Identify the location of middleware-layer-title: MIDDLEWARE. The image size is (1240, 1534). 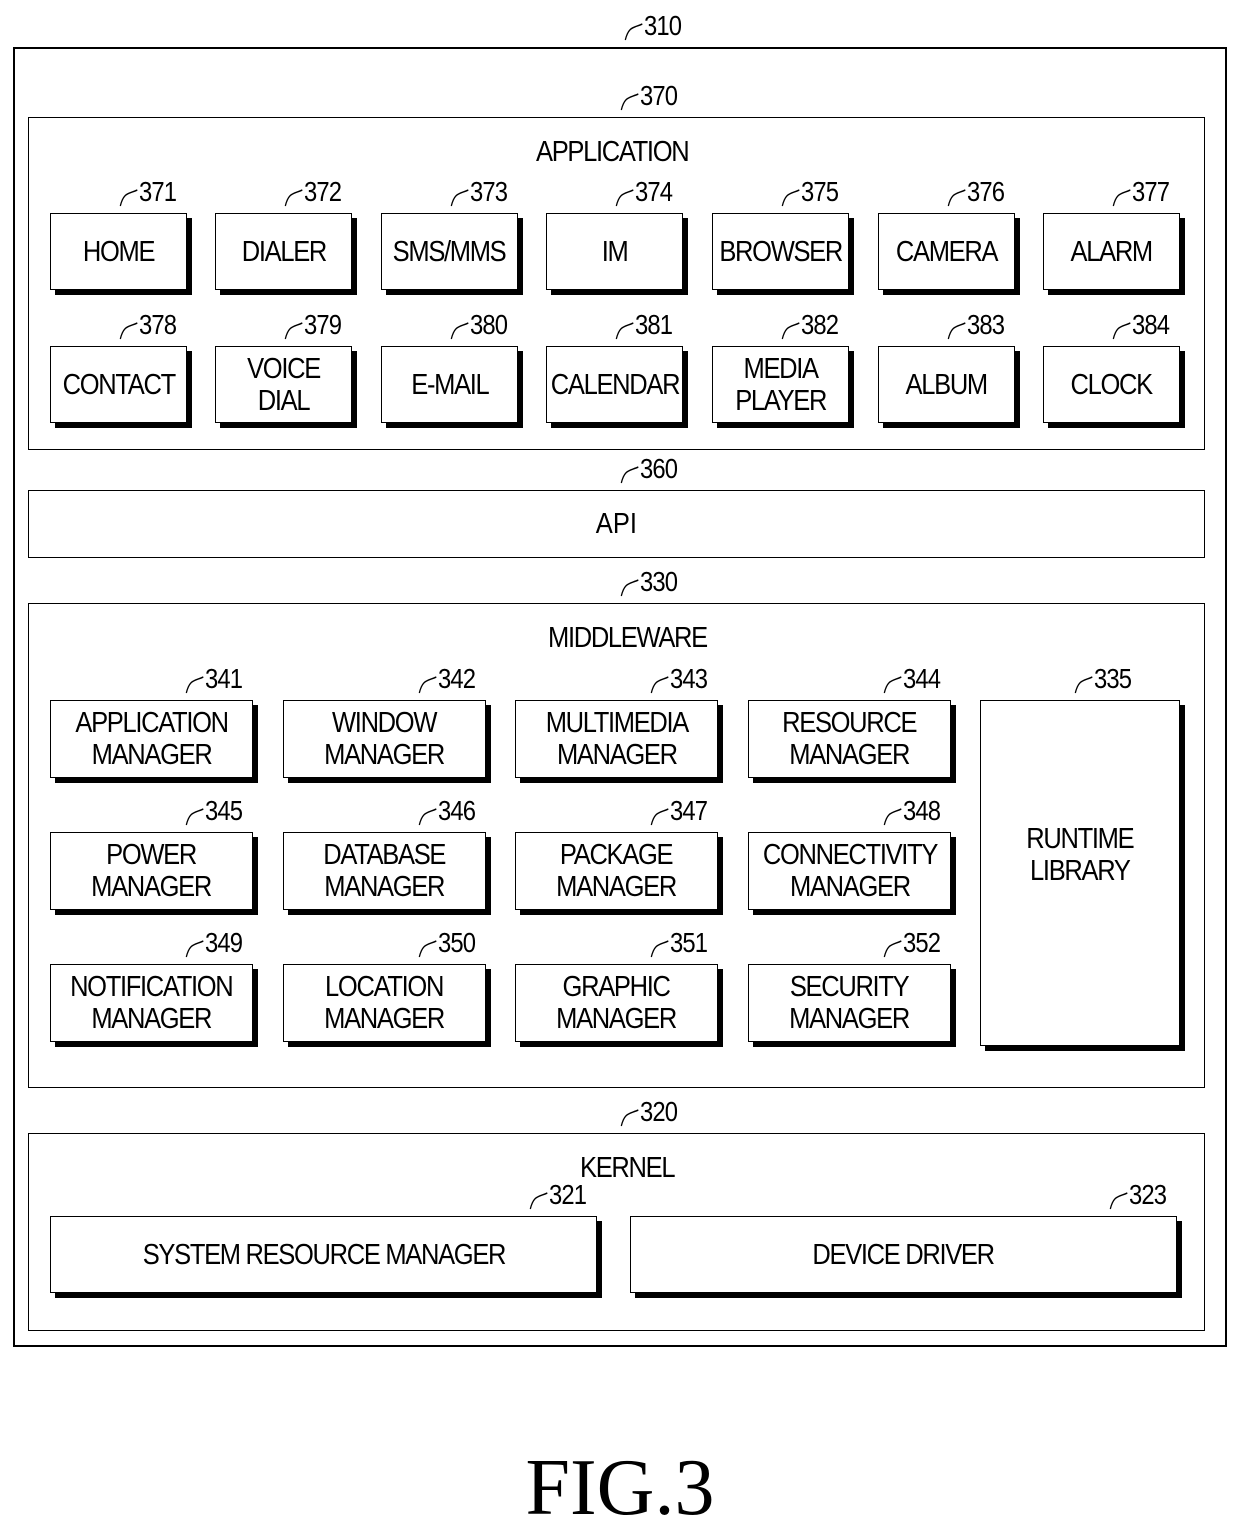
(628, 638).